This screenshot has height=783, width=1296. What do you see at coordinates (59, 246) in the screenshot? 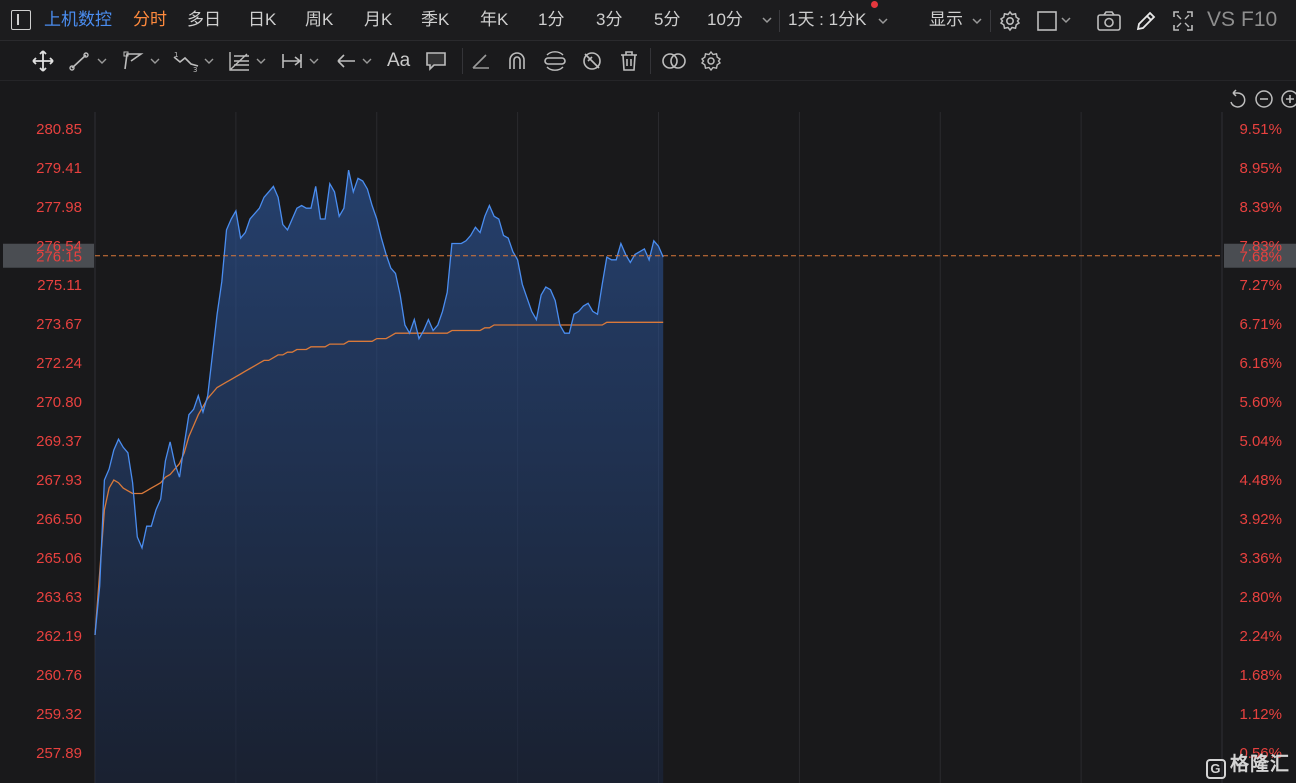
I see `y-left-tick-label: 276.54` at bounding box center [59, 246].